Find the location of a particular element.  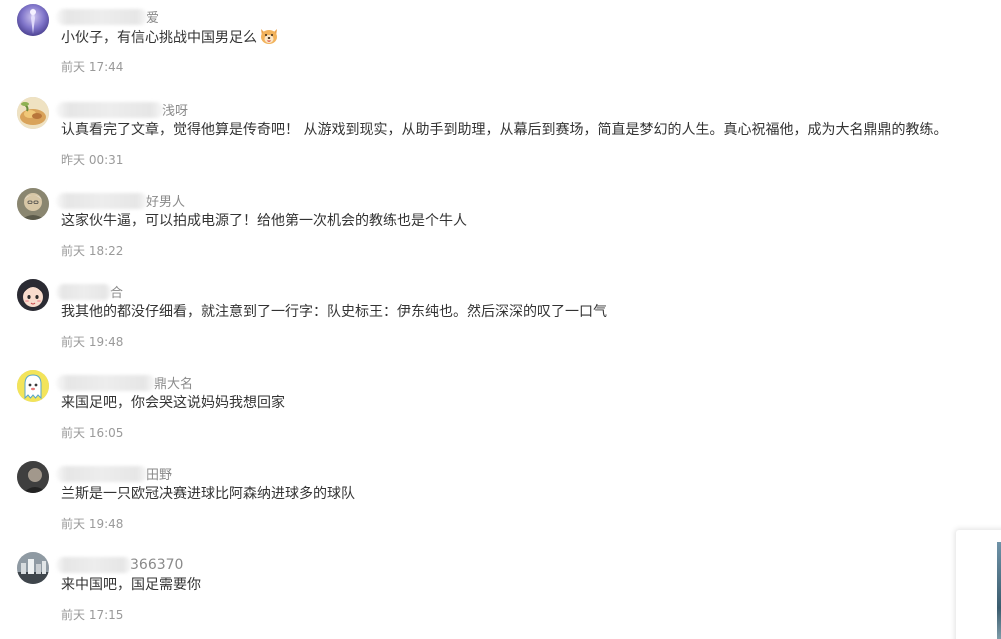

comment-text: 这家伙牛逼，可以拍成电源了！给他第一次机会的教练也是个牛人 is located at coordinates (264, 221).